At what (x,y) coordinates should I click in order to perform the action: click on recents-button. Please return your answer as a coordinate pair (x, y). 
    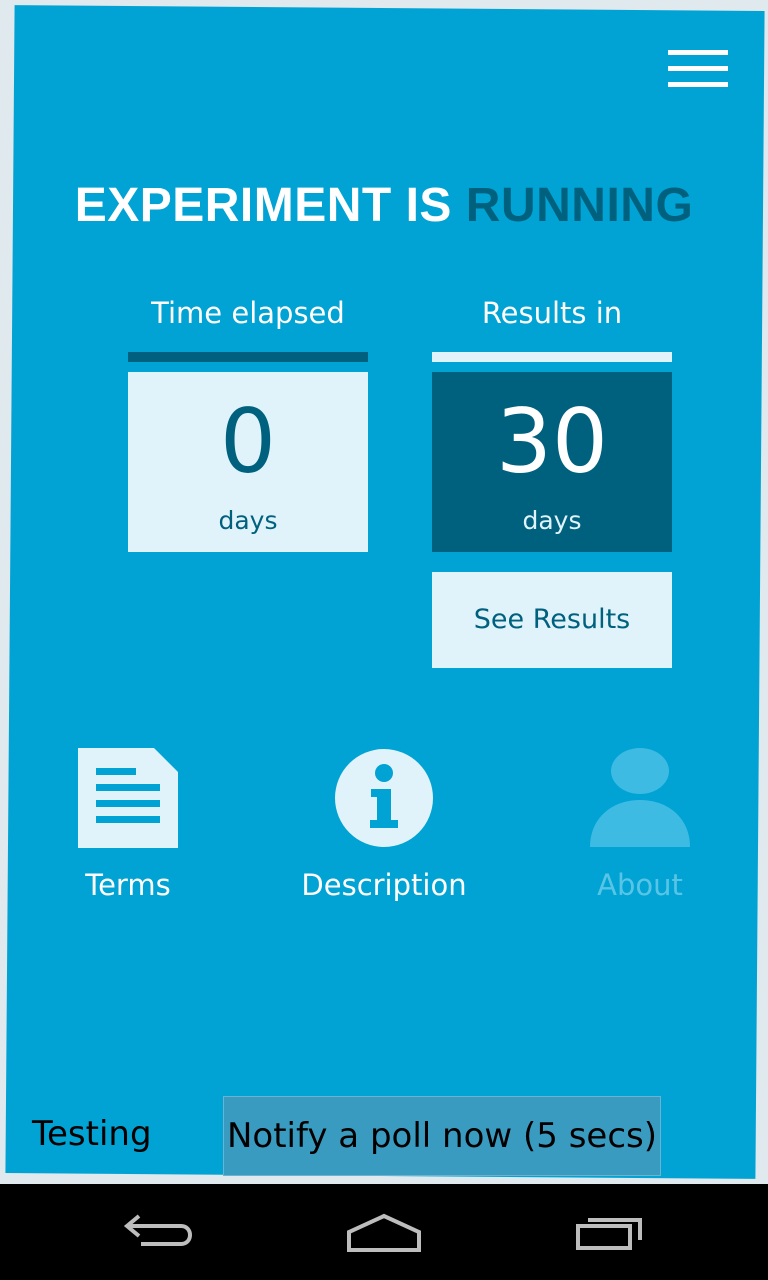
    Looking at the image, I should click on (609, 1232).